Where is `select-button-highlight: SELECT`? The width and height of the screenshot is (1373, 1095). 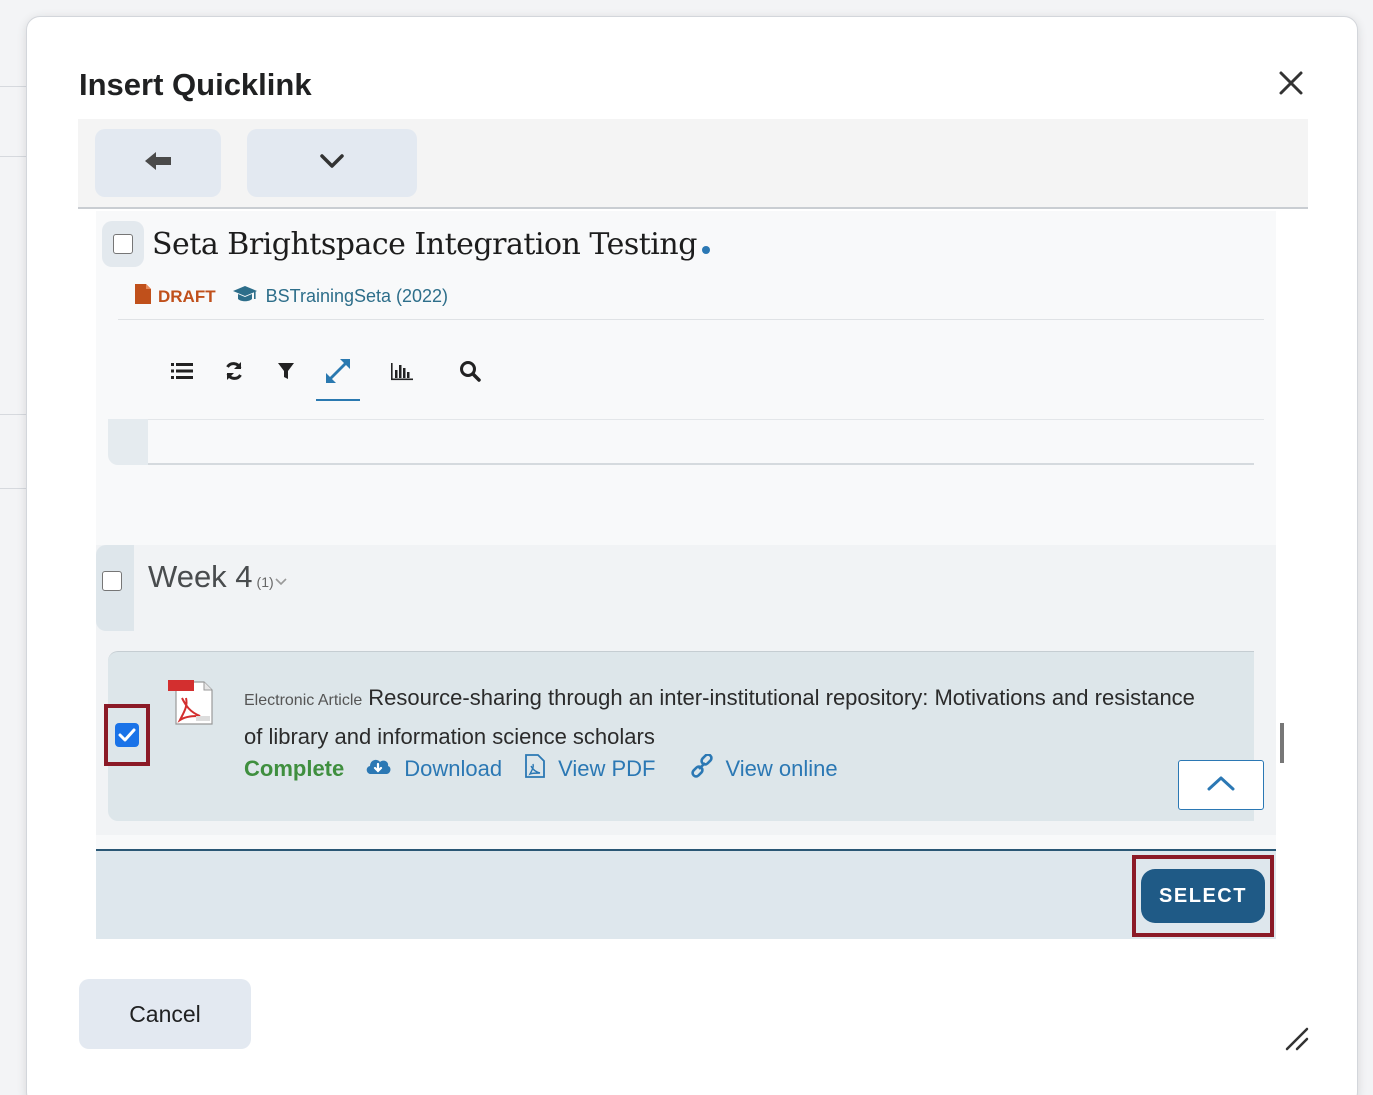 select-button-highlight: SELECT is located at coordinates (1203, 896).